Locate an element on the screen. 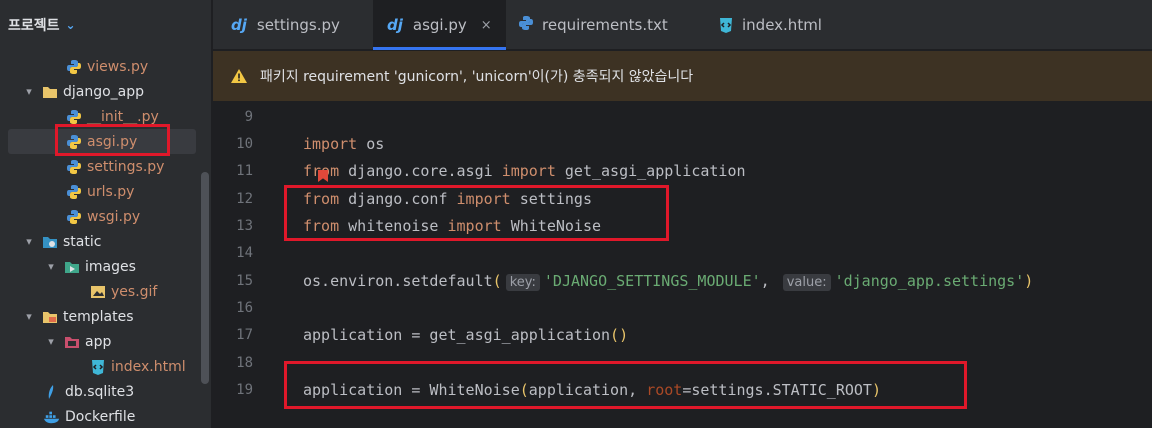 Image resolution: width=1152 pixels, height=428 pixels. tab-label: asgi.py is located at coordinates (439, 25).